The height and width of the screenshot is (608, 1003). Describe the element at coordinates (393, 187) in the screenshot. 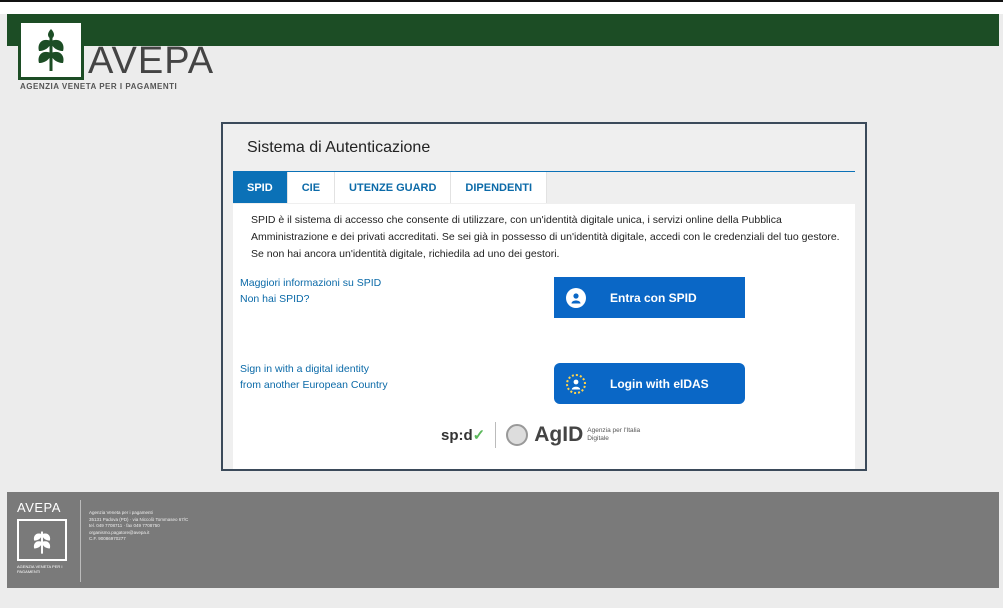

I see `tab-utenze-guard: UTENZE GUARD` at that location.